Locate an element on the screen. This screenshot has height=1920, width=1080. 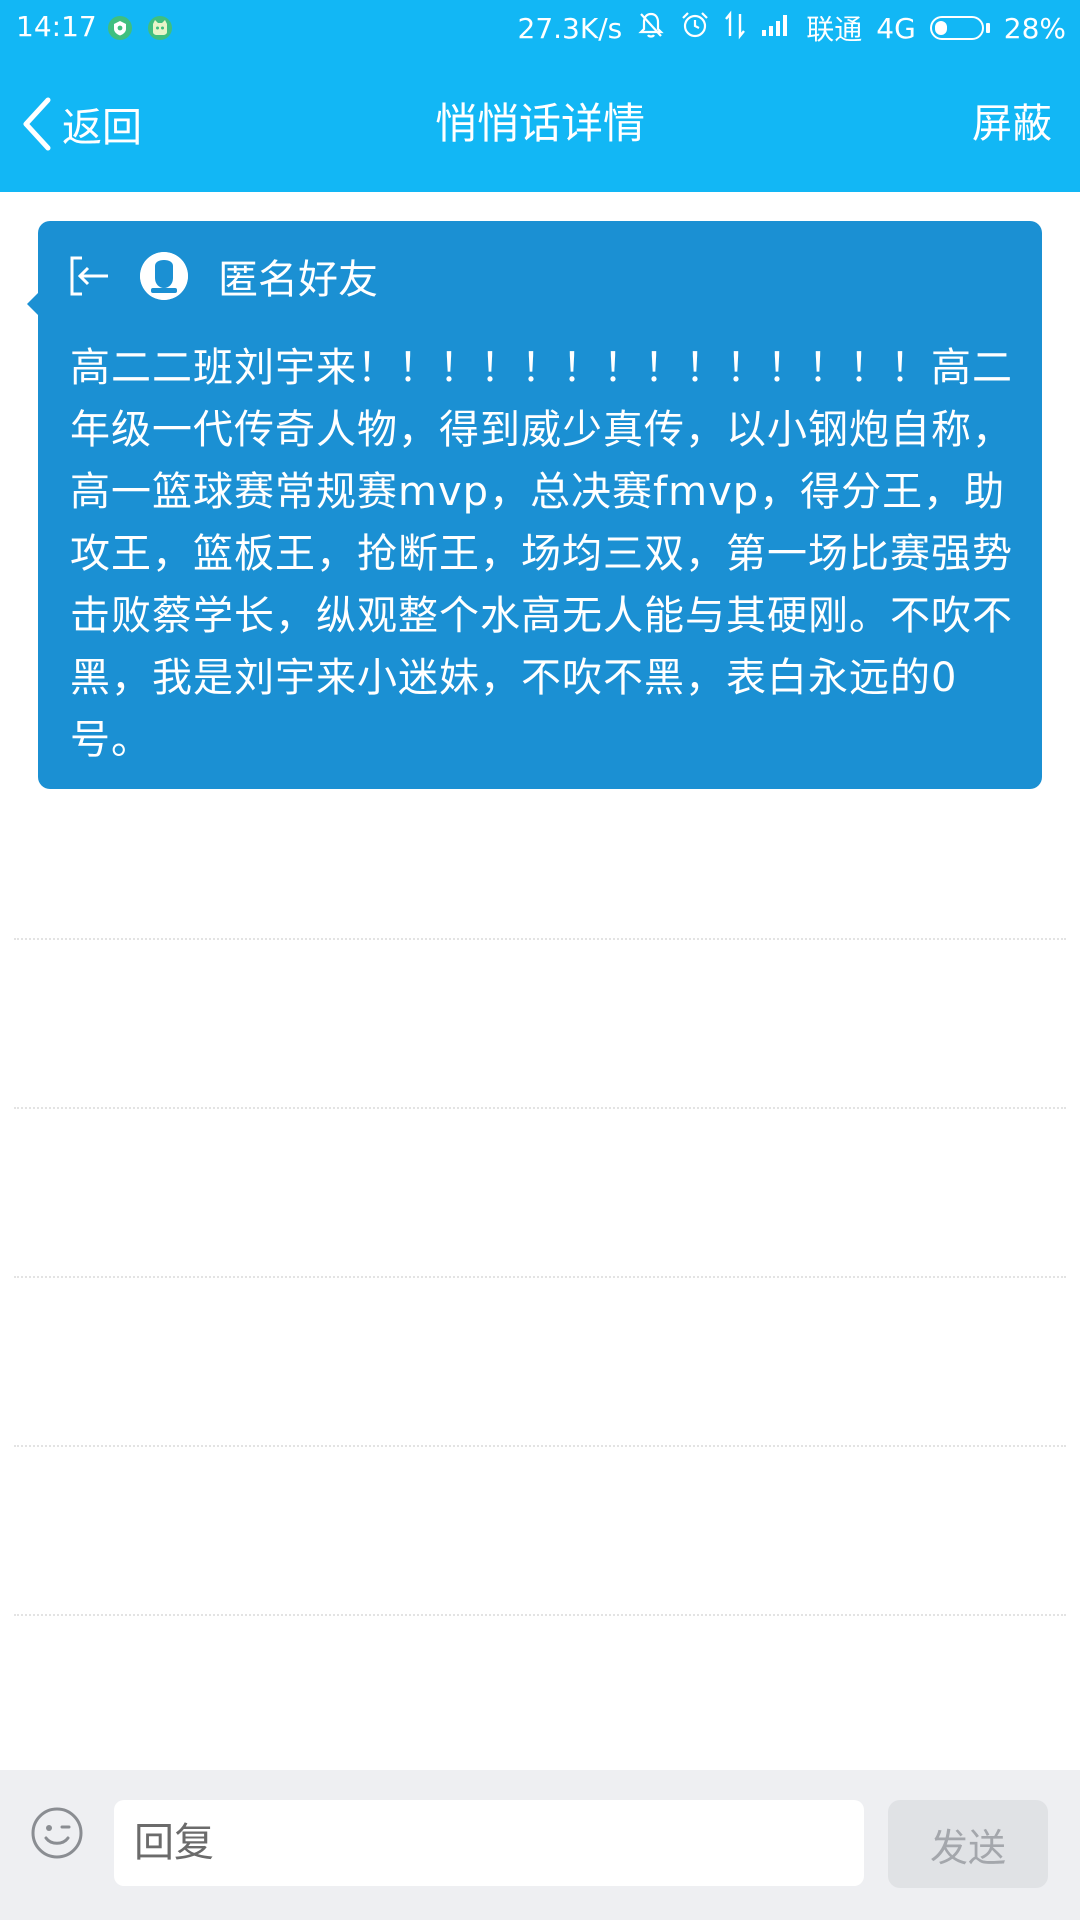
send-button: 发送 is located at coordinates (968, 1844).